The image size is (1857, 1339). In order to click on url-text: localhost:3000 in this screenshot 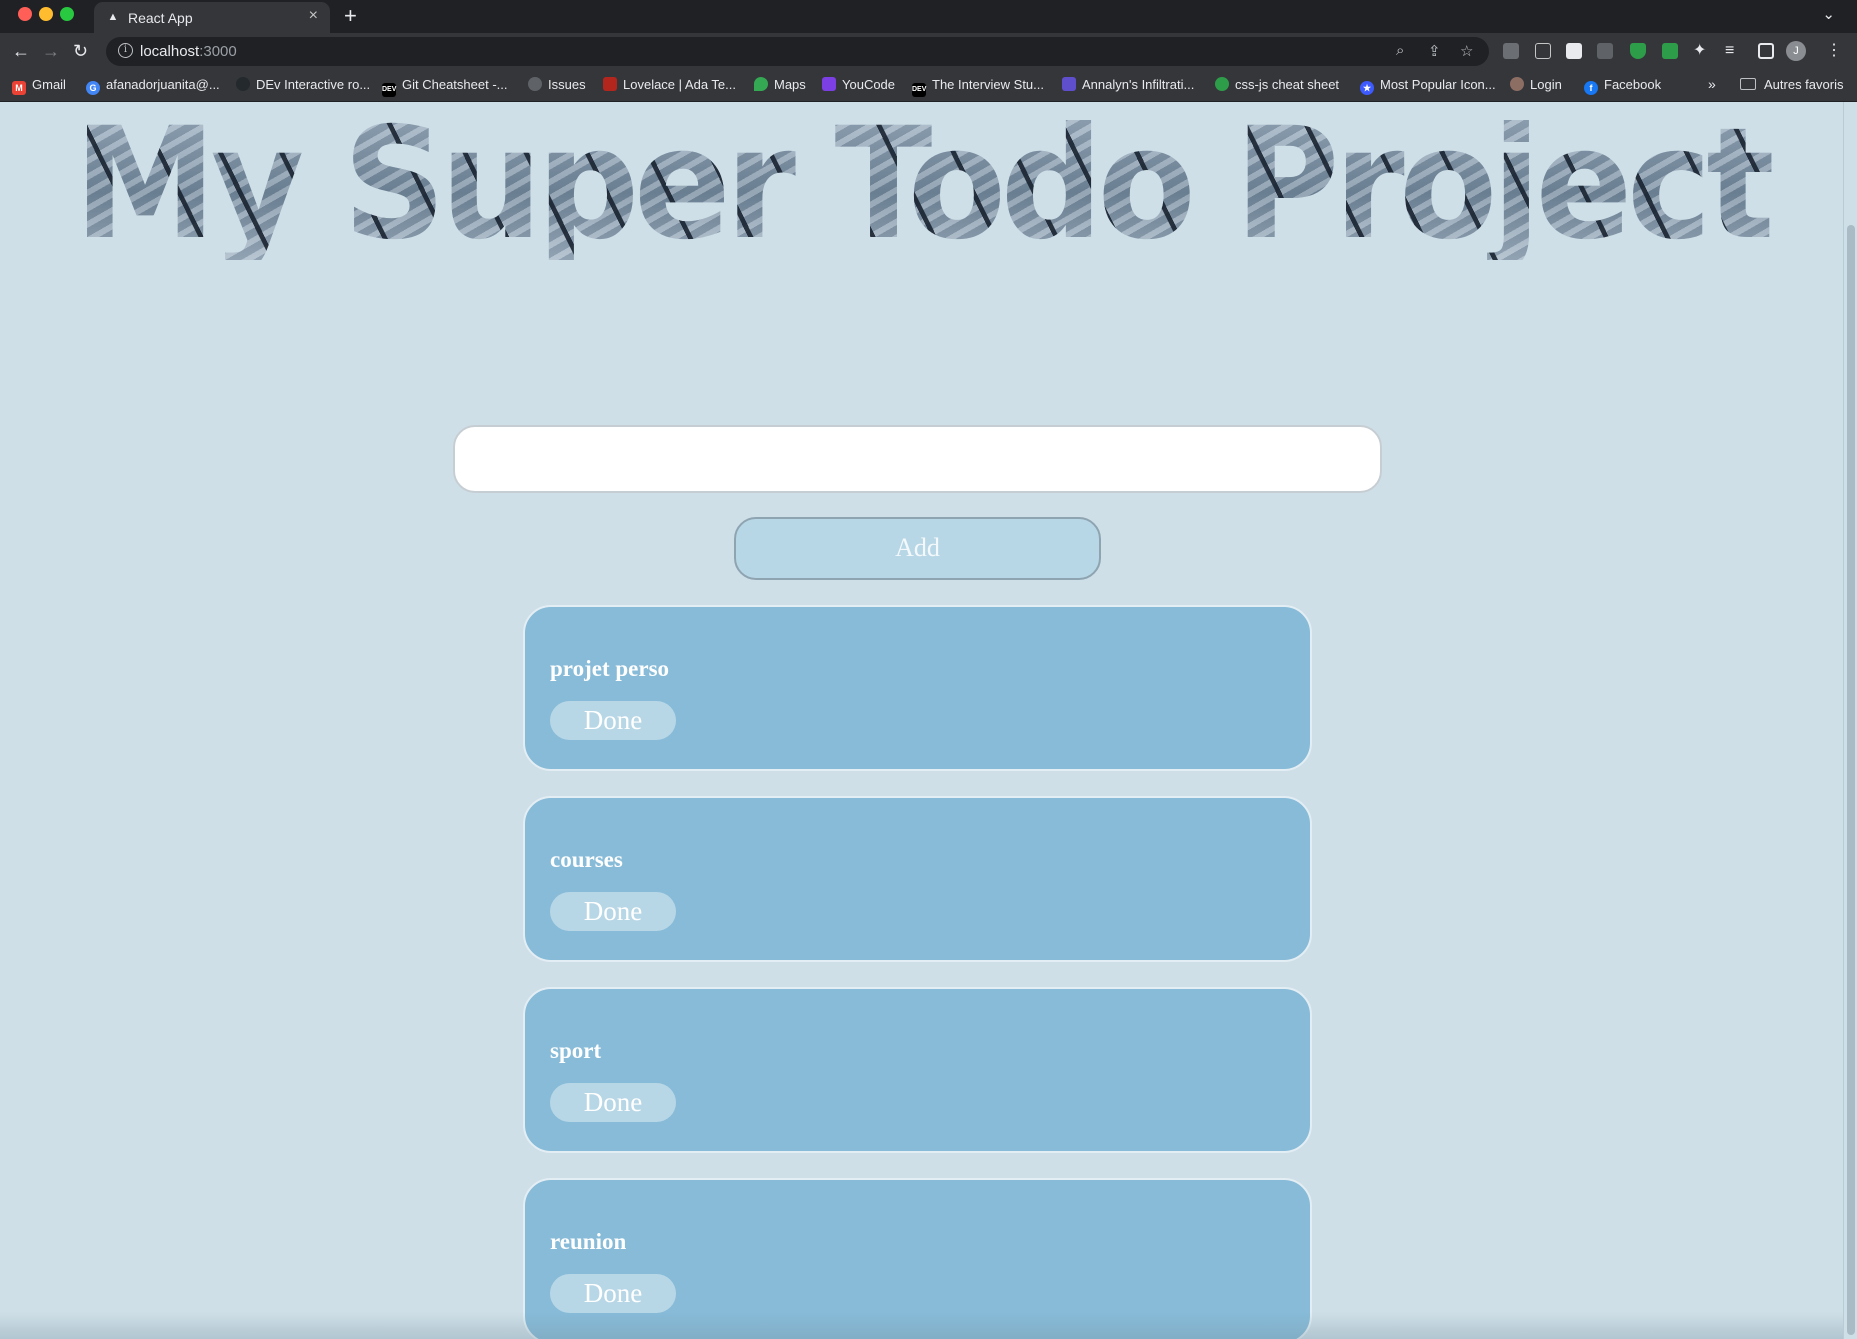, I will do `click(188, 51)`.